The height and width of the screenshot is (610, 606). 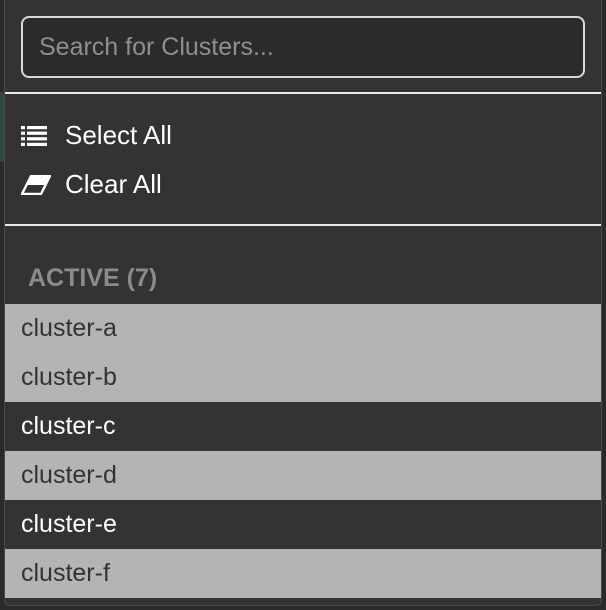 I want to click on cluster-option: cluster-a, so click(x=303, y=328).